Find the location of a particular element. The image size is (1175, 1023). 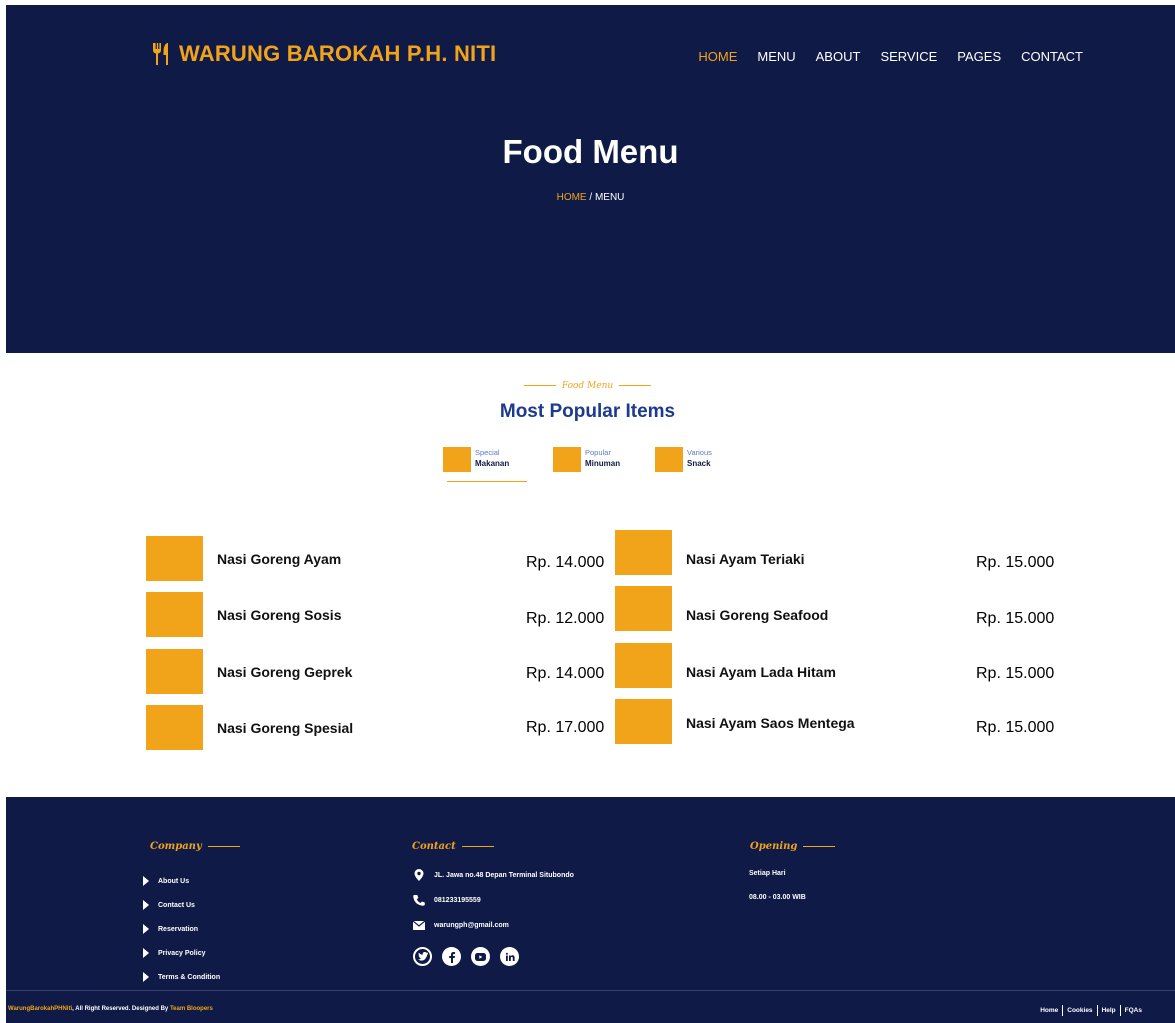

menu-item-name: Nasi Ayam Lada Hitam is located at coordinates (761, 671).